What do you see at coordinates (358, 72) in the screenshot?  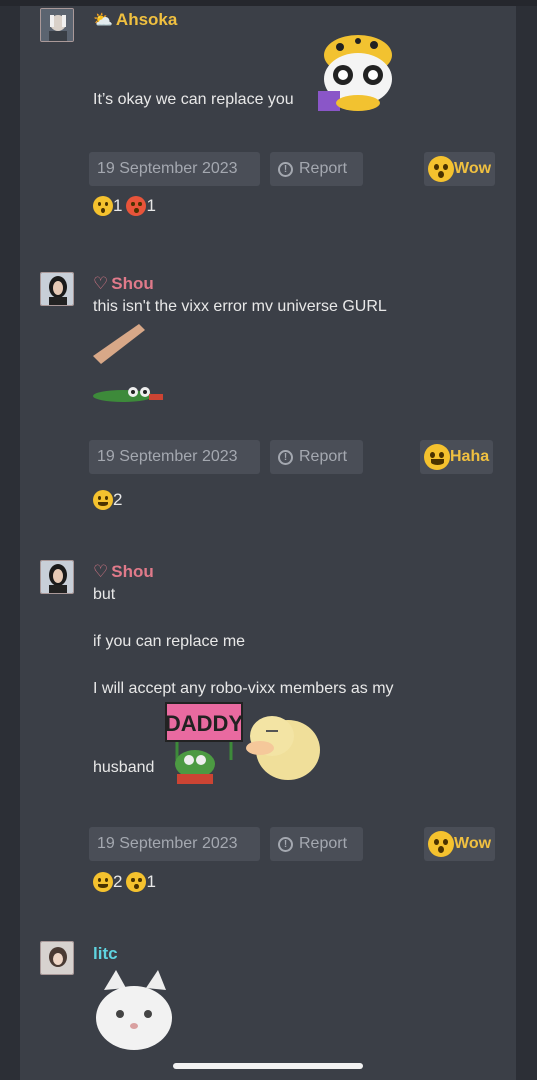 I see `panda-sticker` at bounding box center [358, 72].